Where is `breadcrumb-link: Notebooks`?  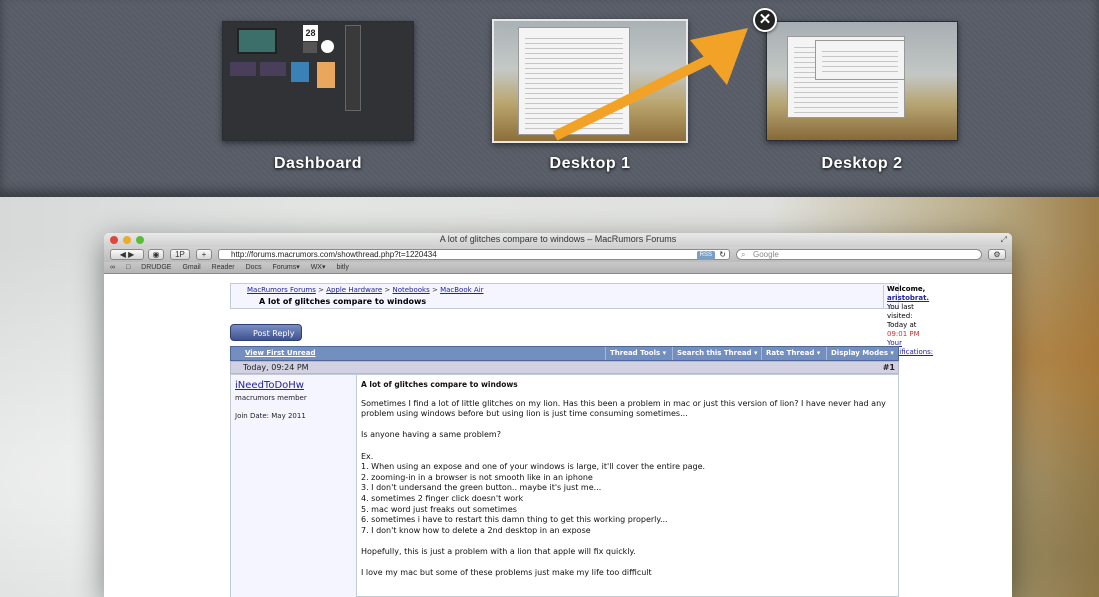 breadcrumb-link: Notebooks is located at coordinates (410, 290).